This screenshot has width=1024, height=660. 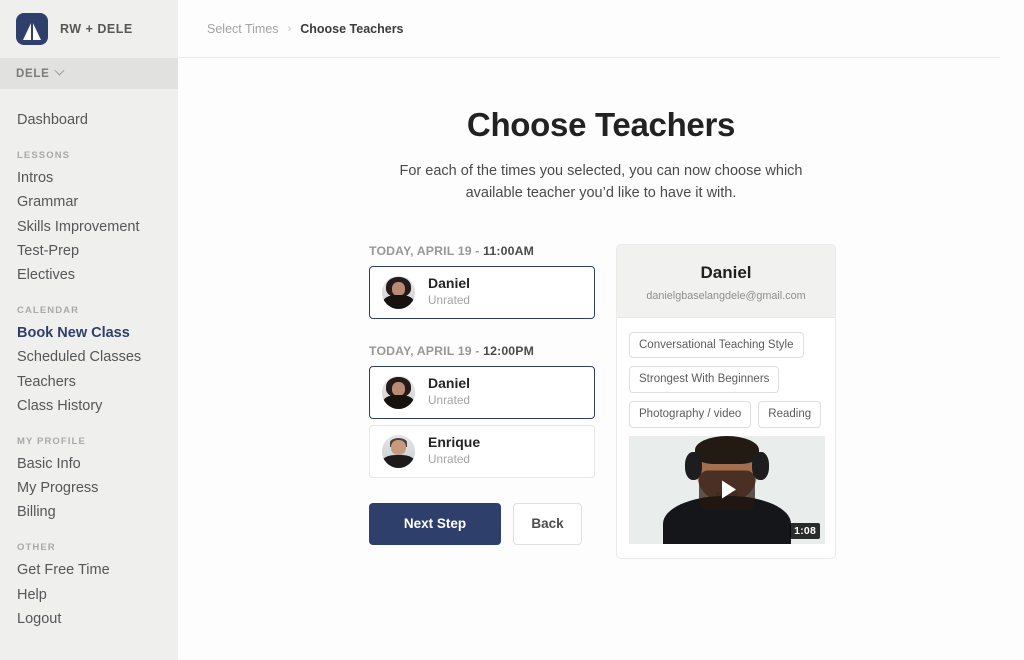 I want to click on sidebar-item-scheduled-classes: Scheduled Classes, so click(x=89, y=357).